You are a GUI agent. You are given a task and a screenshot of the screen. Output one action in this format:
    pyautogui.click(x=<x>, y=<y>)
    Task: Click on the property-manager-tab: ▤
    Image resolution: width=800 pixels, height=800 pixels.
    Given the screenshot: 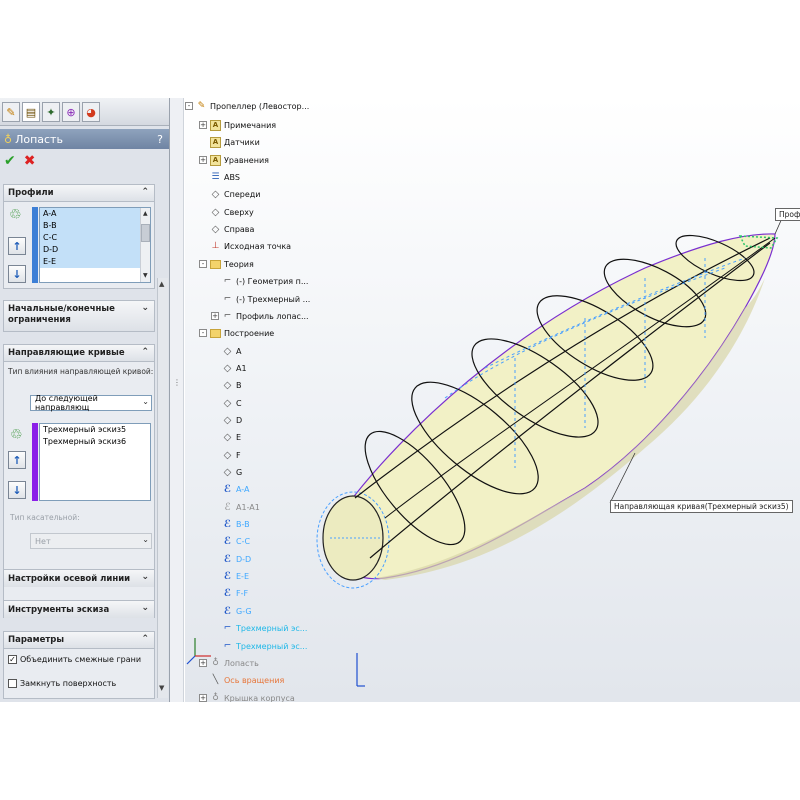 What is the action you would take?
    pyautogui.click(x=31, y=112)
    